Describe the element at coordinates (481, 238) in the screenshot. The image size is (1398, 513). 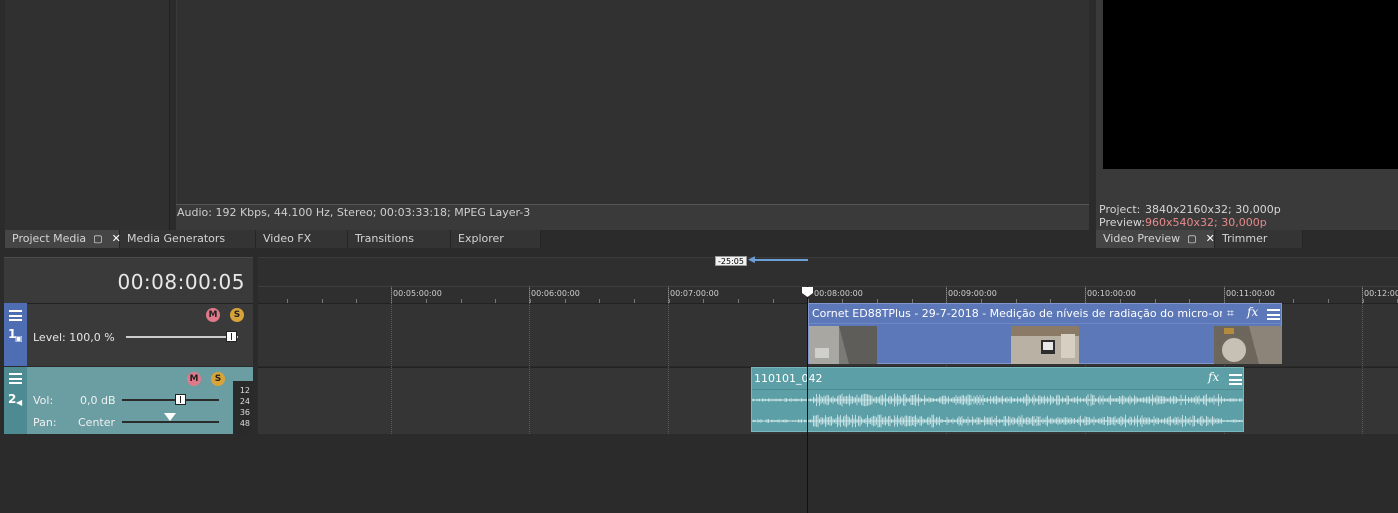
I see `tab-label: Explorer` at that location.